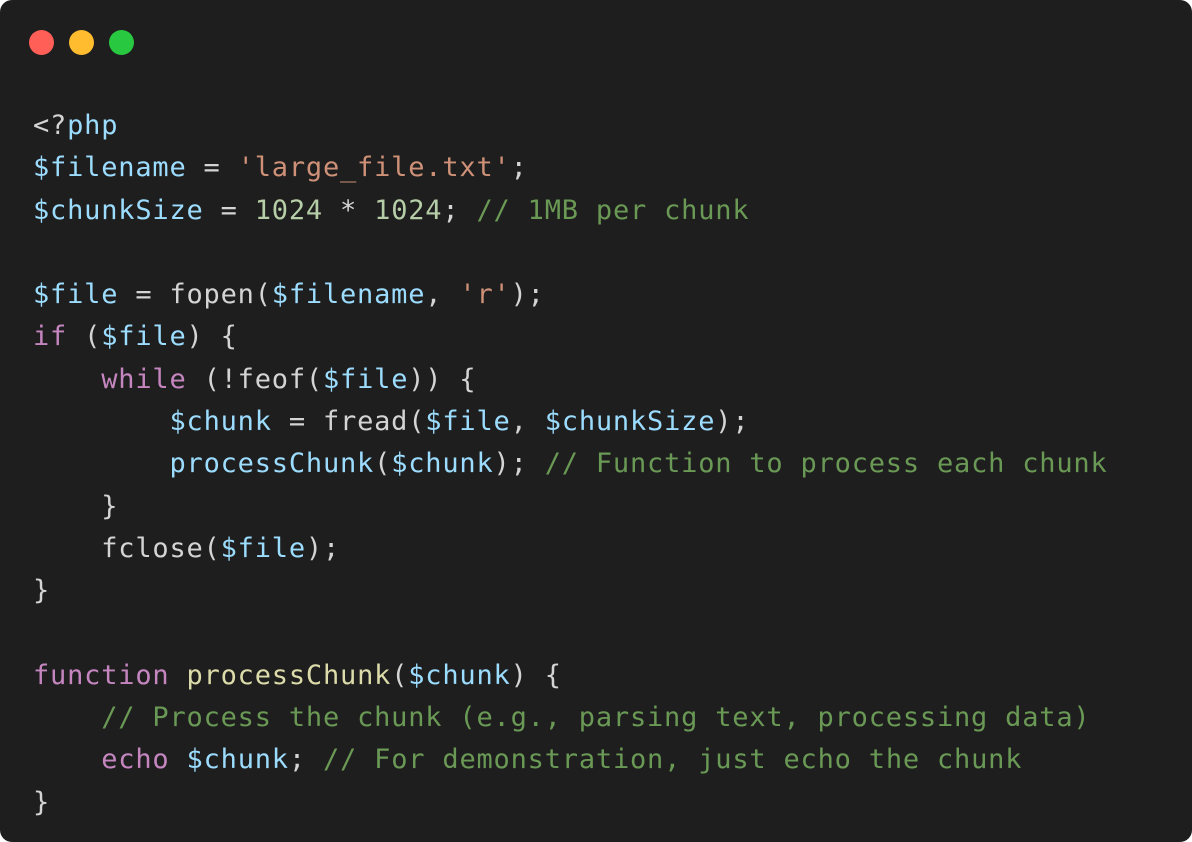 This screenshot has height=842, width=1192. I want to click on code-token-cmt: // Function to process each chunk, so click(826, 464).